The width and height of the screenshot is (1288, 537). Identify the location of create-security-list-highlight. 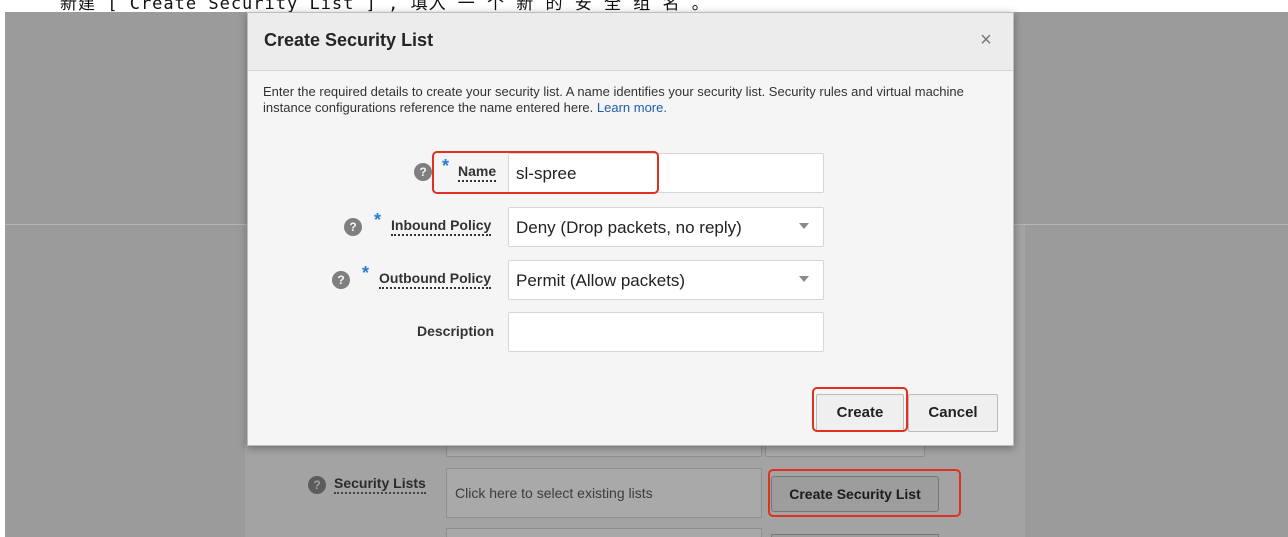
(864, 493).